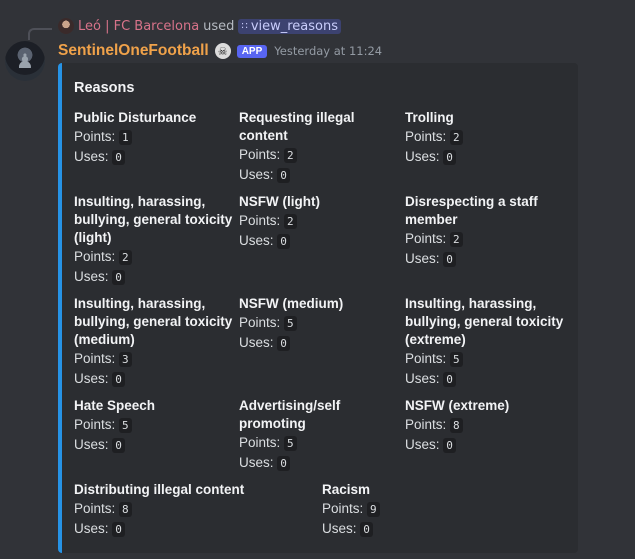 Image resolution: width=635 pixels, height=559 pixels. I want to click on field-name: Requesting illegal content, so click(297, 126).